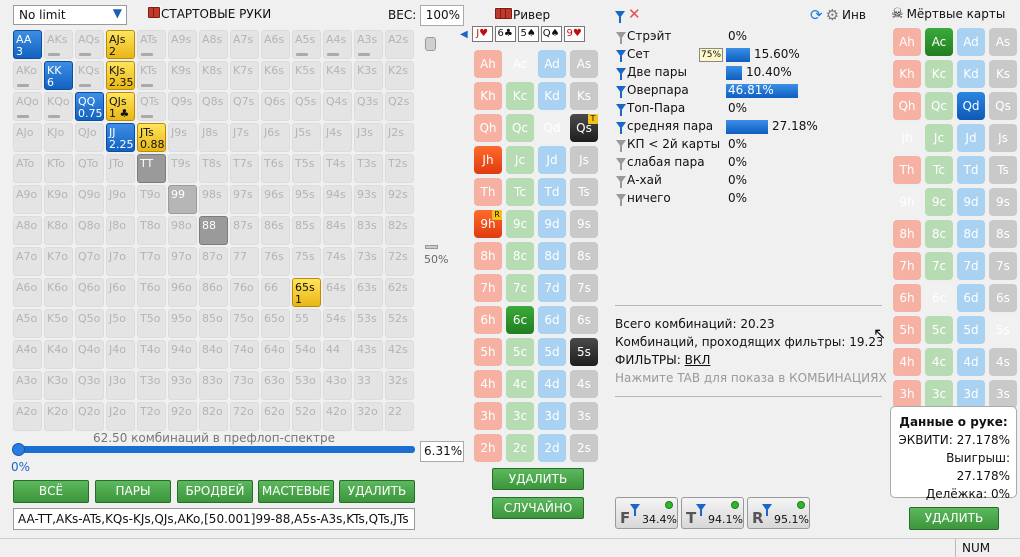 This screenshot has height=557, width=1020. Describe the element at coordinates (552, 96) in the screenshot. I see `card-Kd: Kd` at that location.